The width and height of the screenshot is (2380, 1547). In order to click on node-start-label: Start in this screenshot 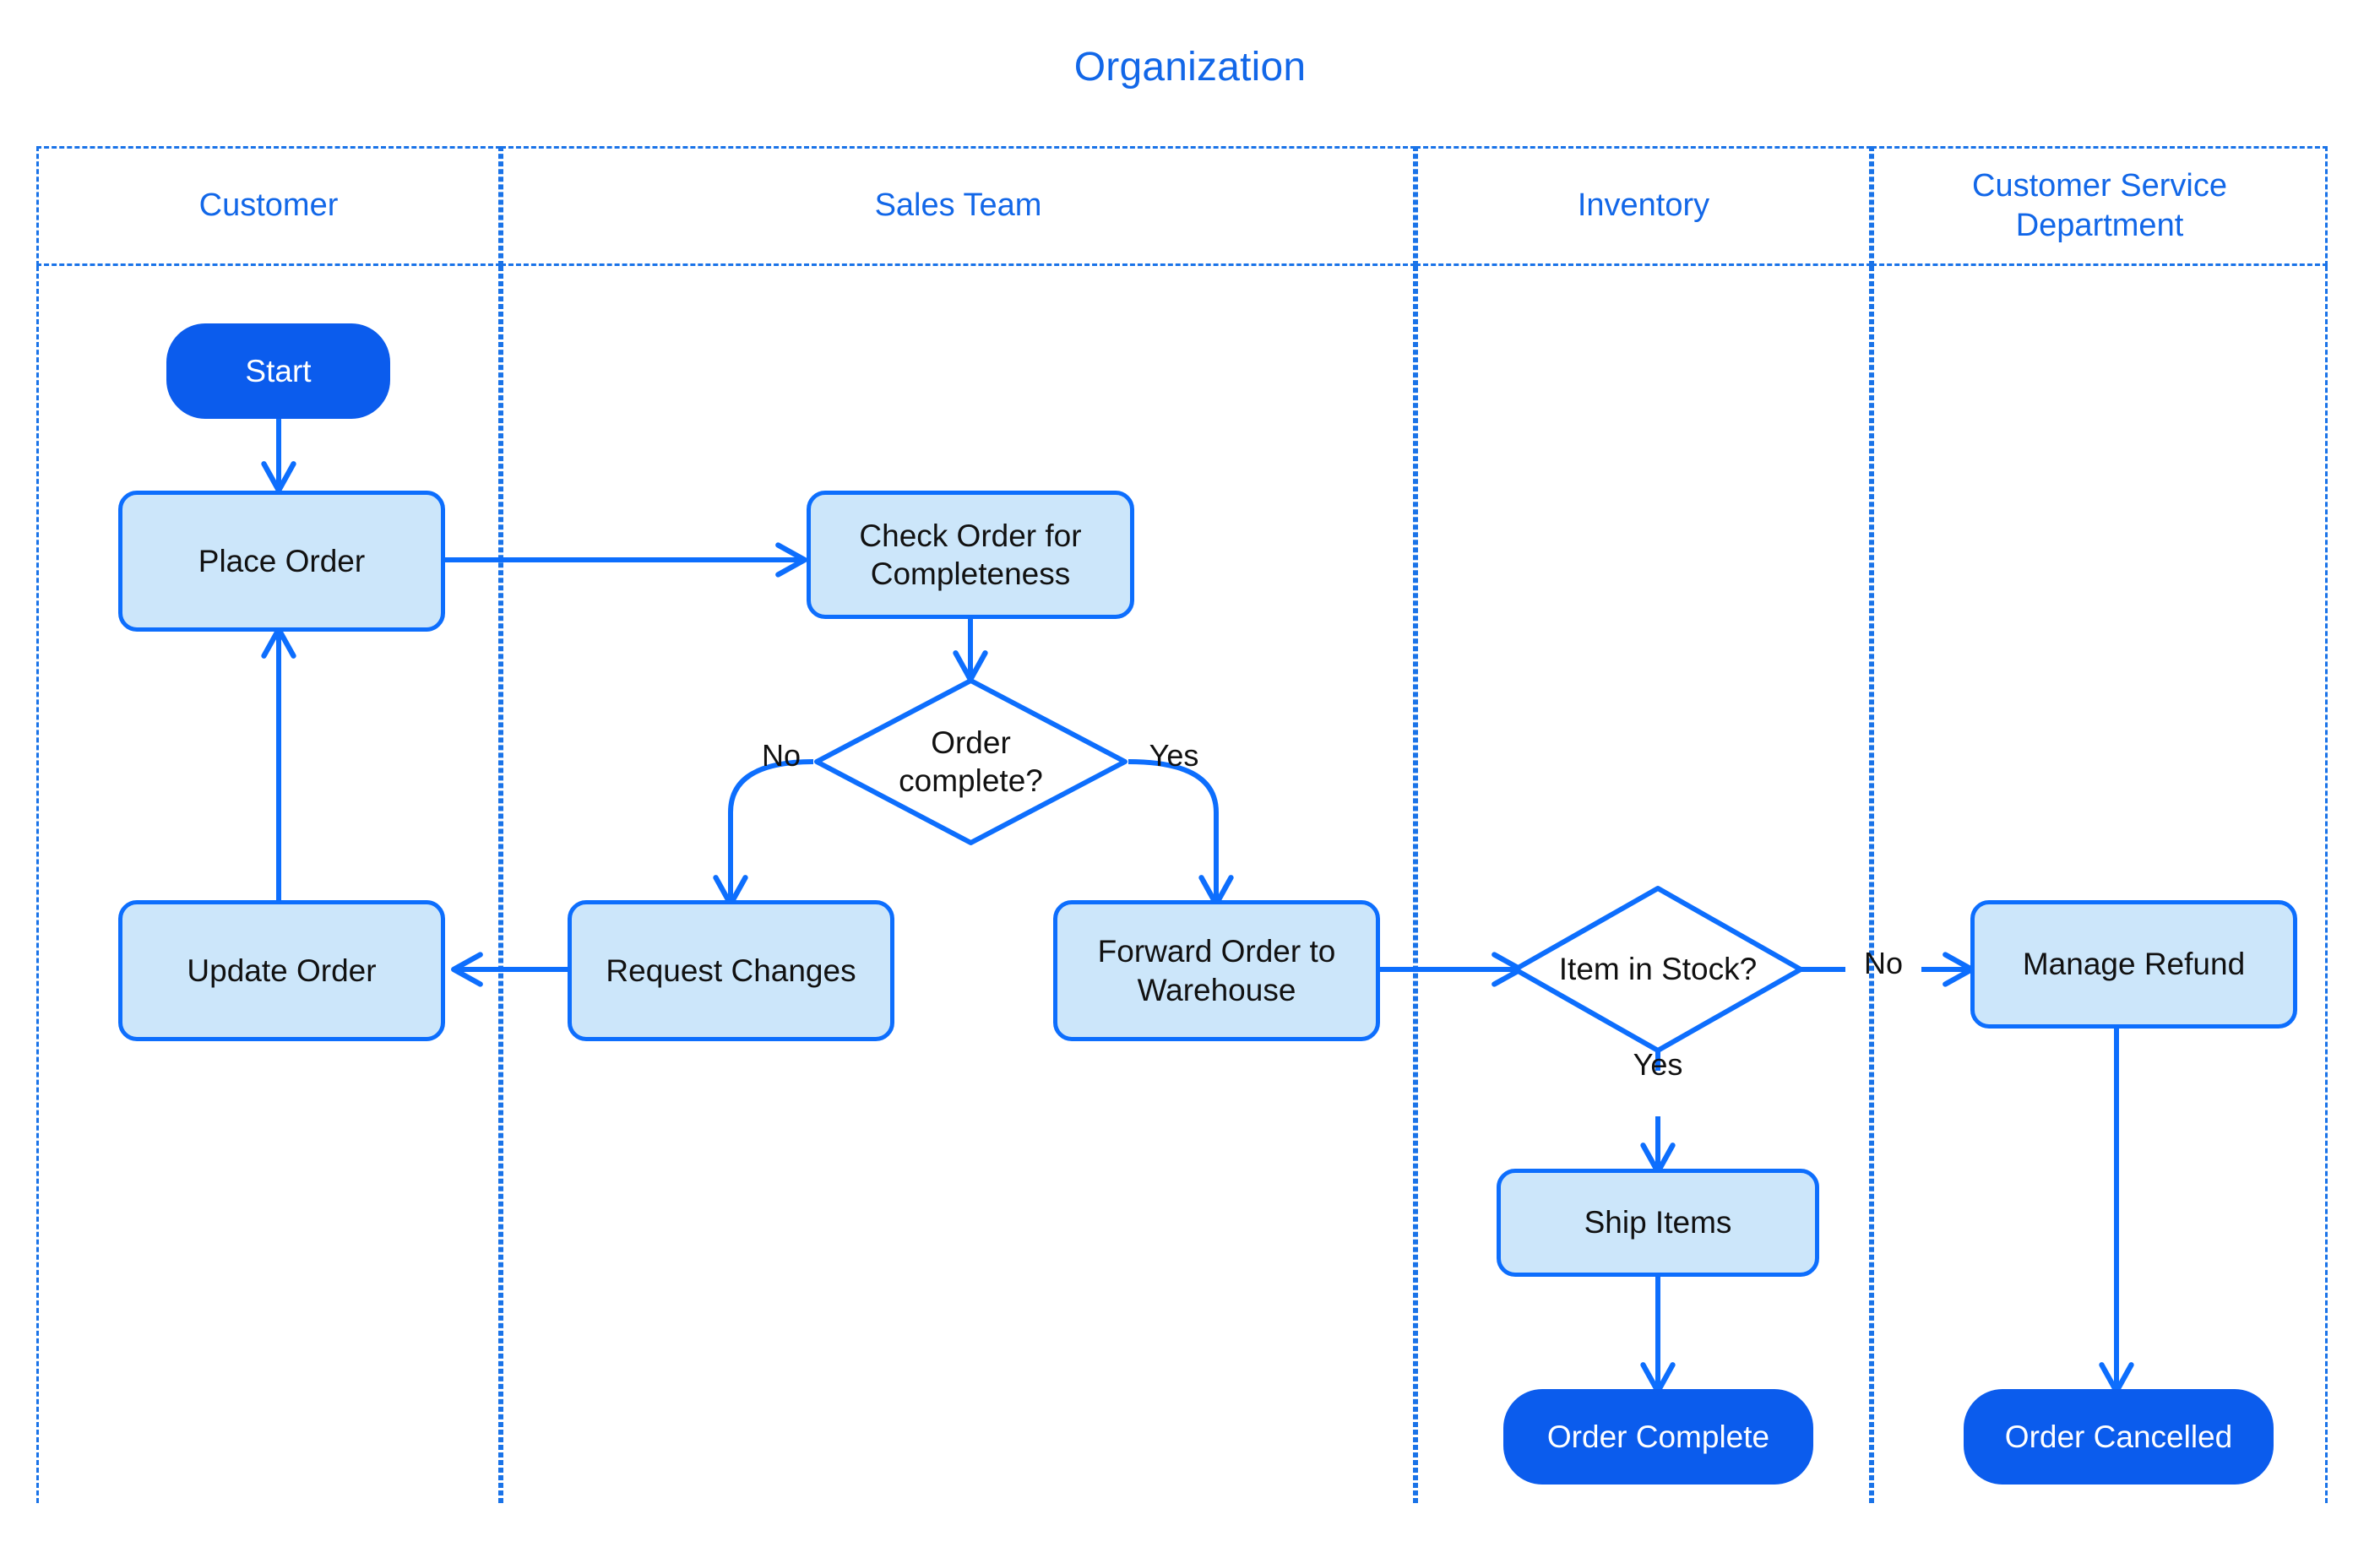, I will do `click(278, 371)`.